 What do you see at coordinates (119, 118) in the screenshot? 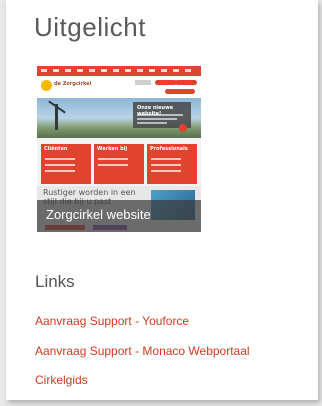
I see `preview-hero-image: Onze nieuwe website!` at bounding box center [119, 118].